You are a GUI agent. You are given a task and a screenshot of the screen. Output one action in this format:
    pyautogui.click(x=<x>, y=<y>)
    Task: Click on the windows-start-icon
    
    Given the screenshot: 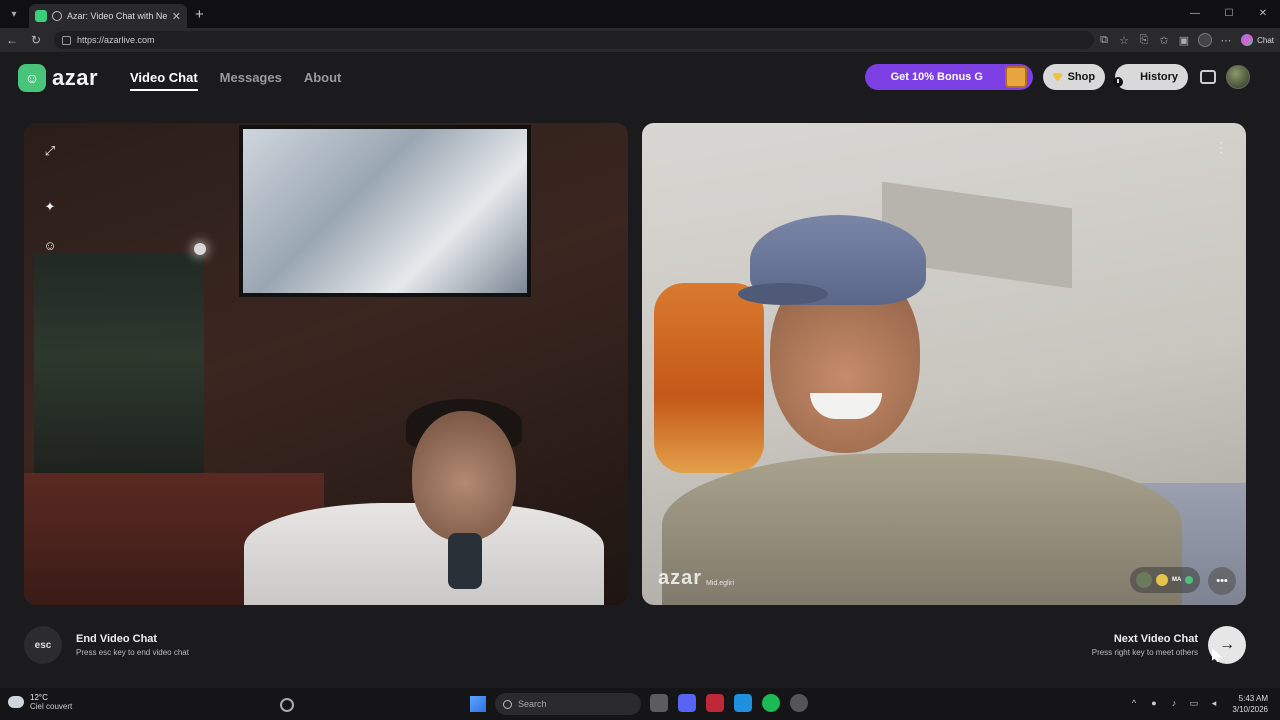 What is the action you would take?
    pyautogui.click(x=478, y=704)
    